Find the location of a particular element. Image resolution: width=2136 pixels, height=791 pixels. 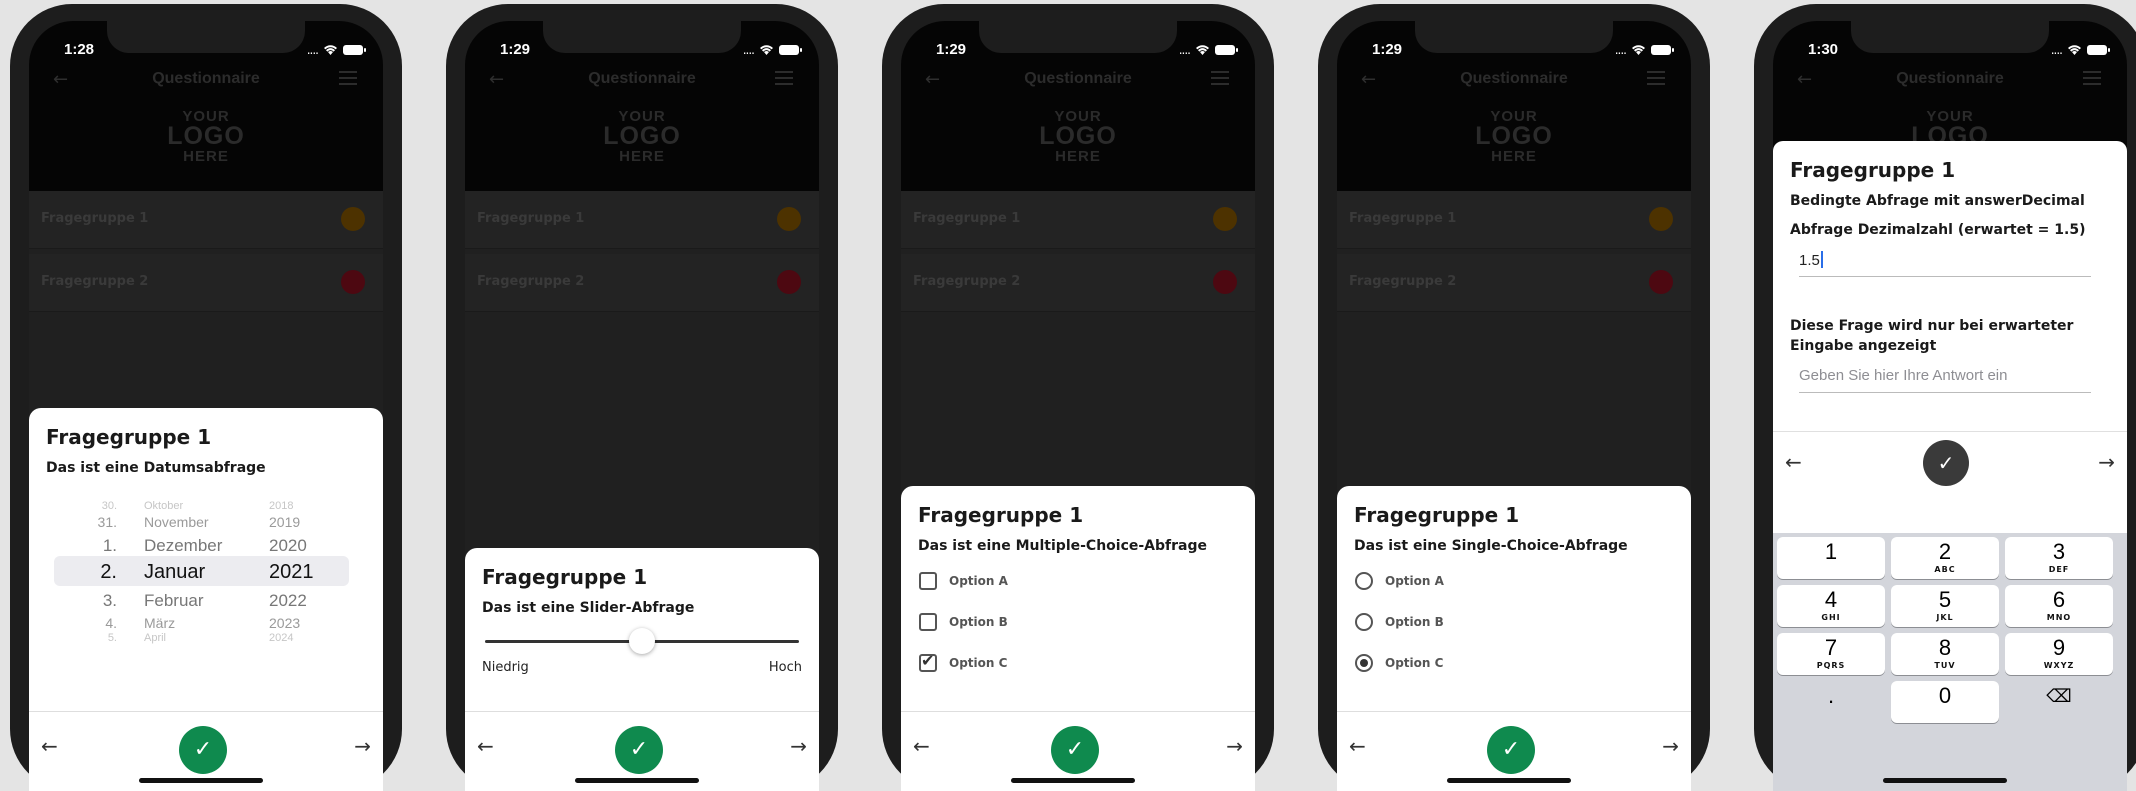

checkbox-option-b: Option B is located at coordinates (963, 622).